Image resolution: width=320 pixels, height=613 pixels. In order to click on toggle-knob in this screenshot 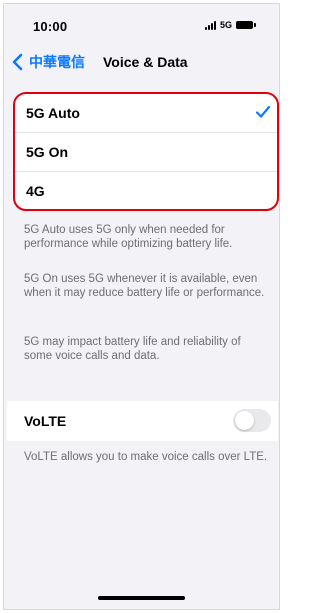, I will do `click(244, 420)`.